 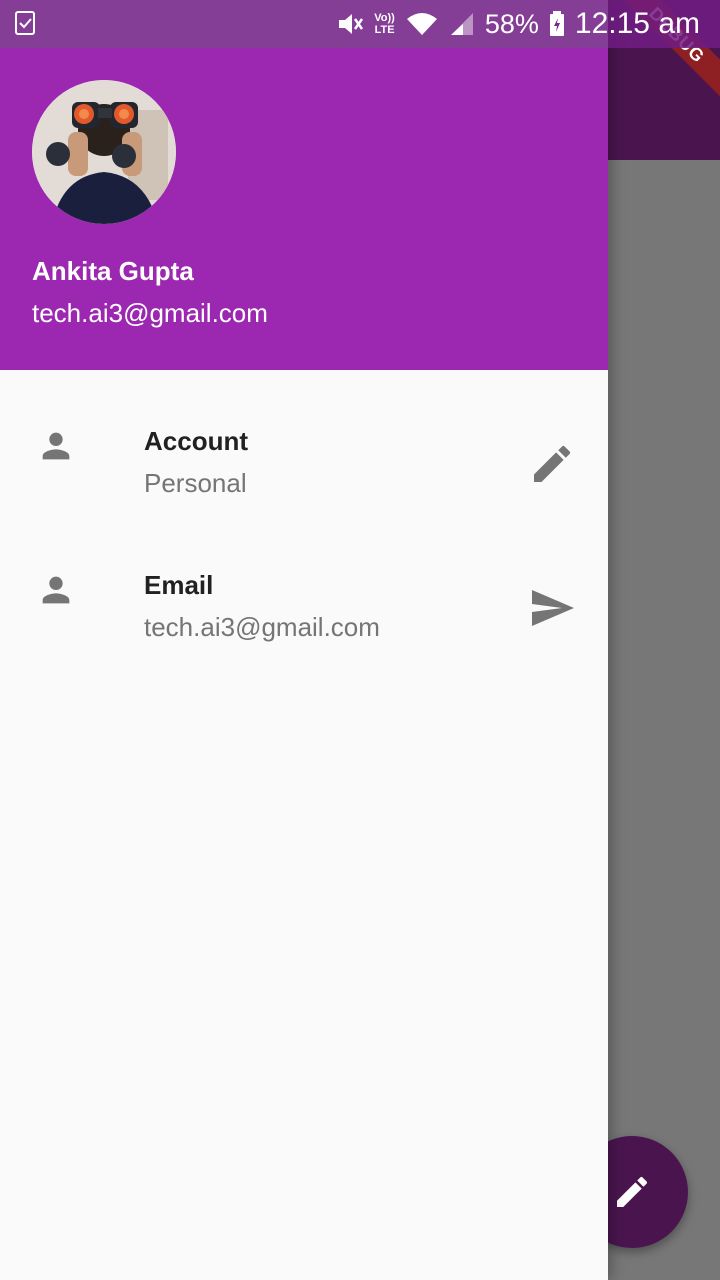 I want to click on signal-icon, so click(x=461, y=24).